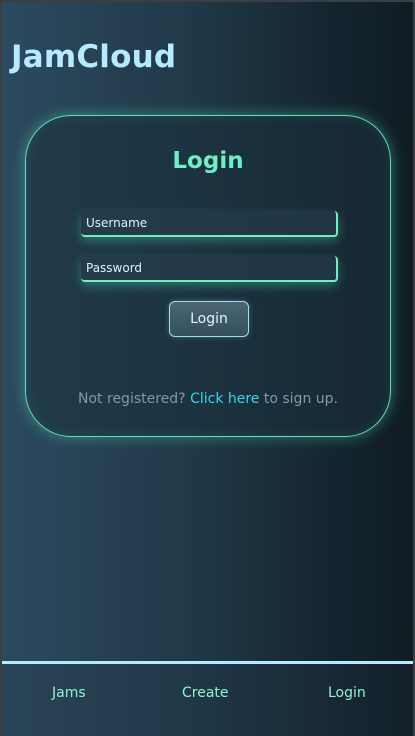 Image resolution: width=415 pixels, height=736 pixels. Describe the element at coordinates (134, 399) in the screenshot. I see `signup-prefix: Not registered?` at that location.